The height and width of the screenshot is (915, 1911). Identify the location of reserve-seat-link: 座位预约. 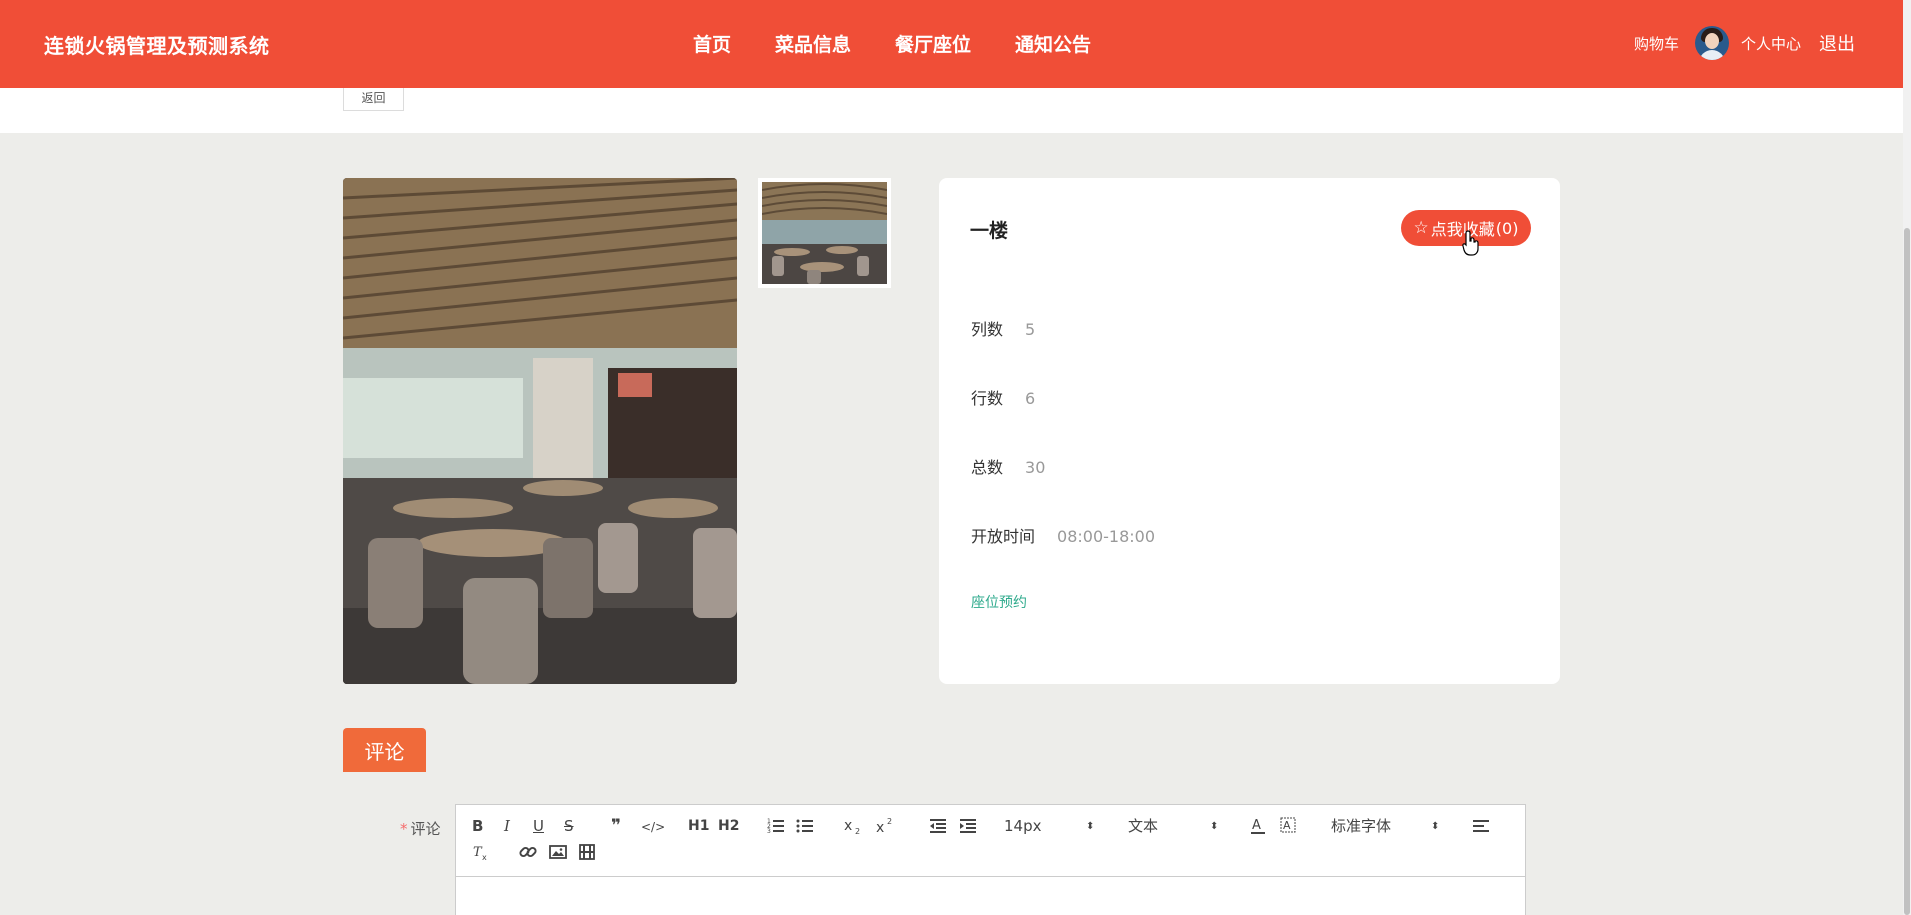
(999, 602).